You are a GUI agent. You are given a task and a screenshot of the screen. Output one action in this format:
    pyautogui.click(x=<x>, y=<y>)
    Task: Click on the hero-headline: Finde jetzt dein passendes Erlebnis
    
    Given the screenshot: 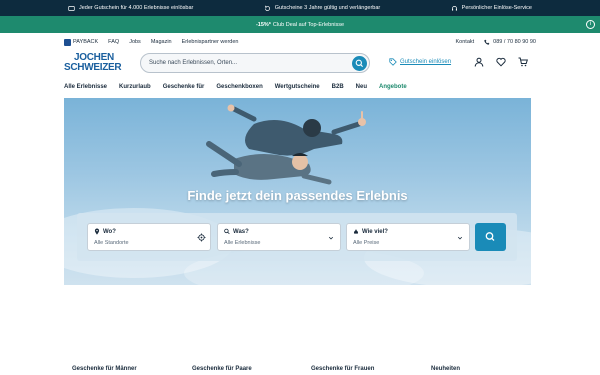 What is the action you would take?
    pyautogui.click(x=297, y=195)
    